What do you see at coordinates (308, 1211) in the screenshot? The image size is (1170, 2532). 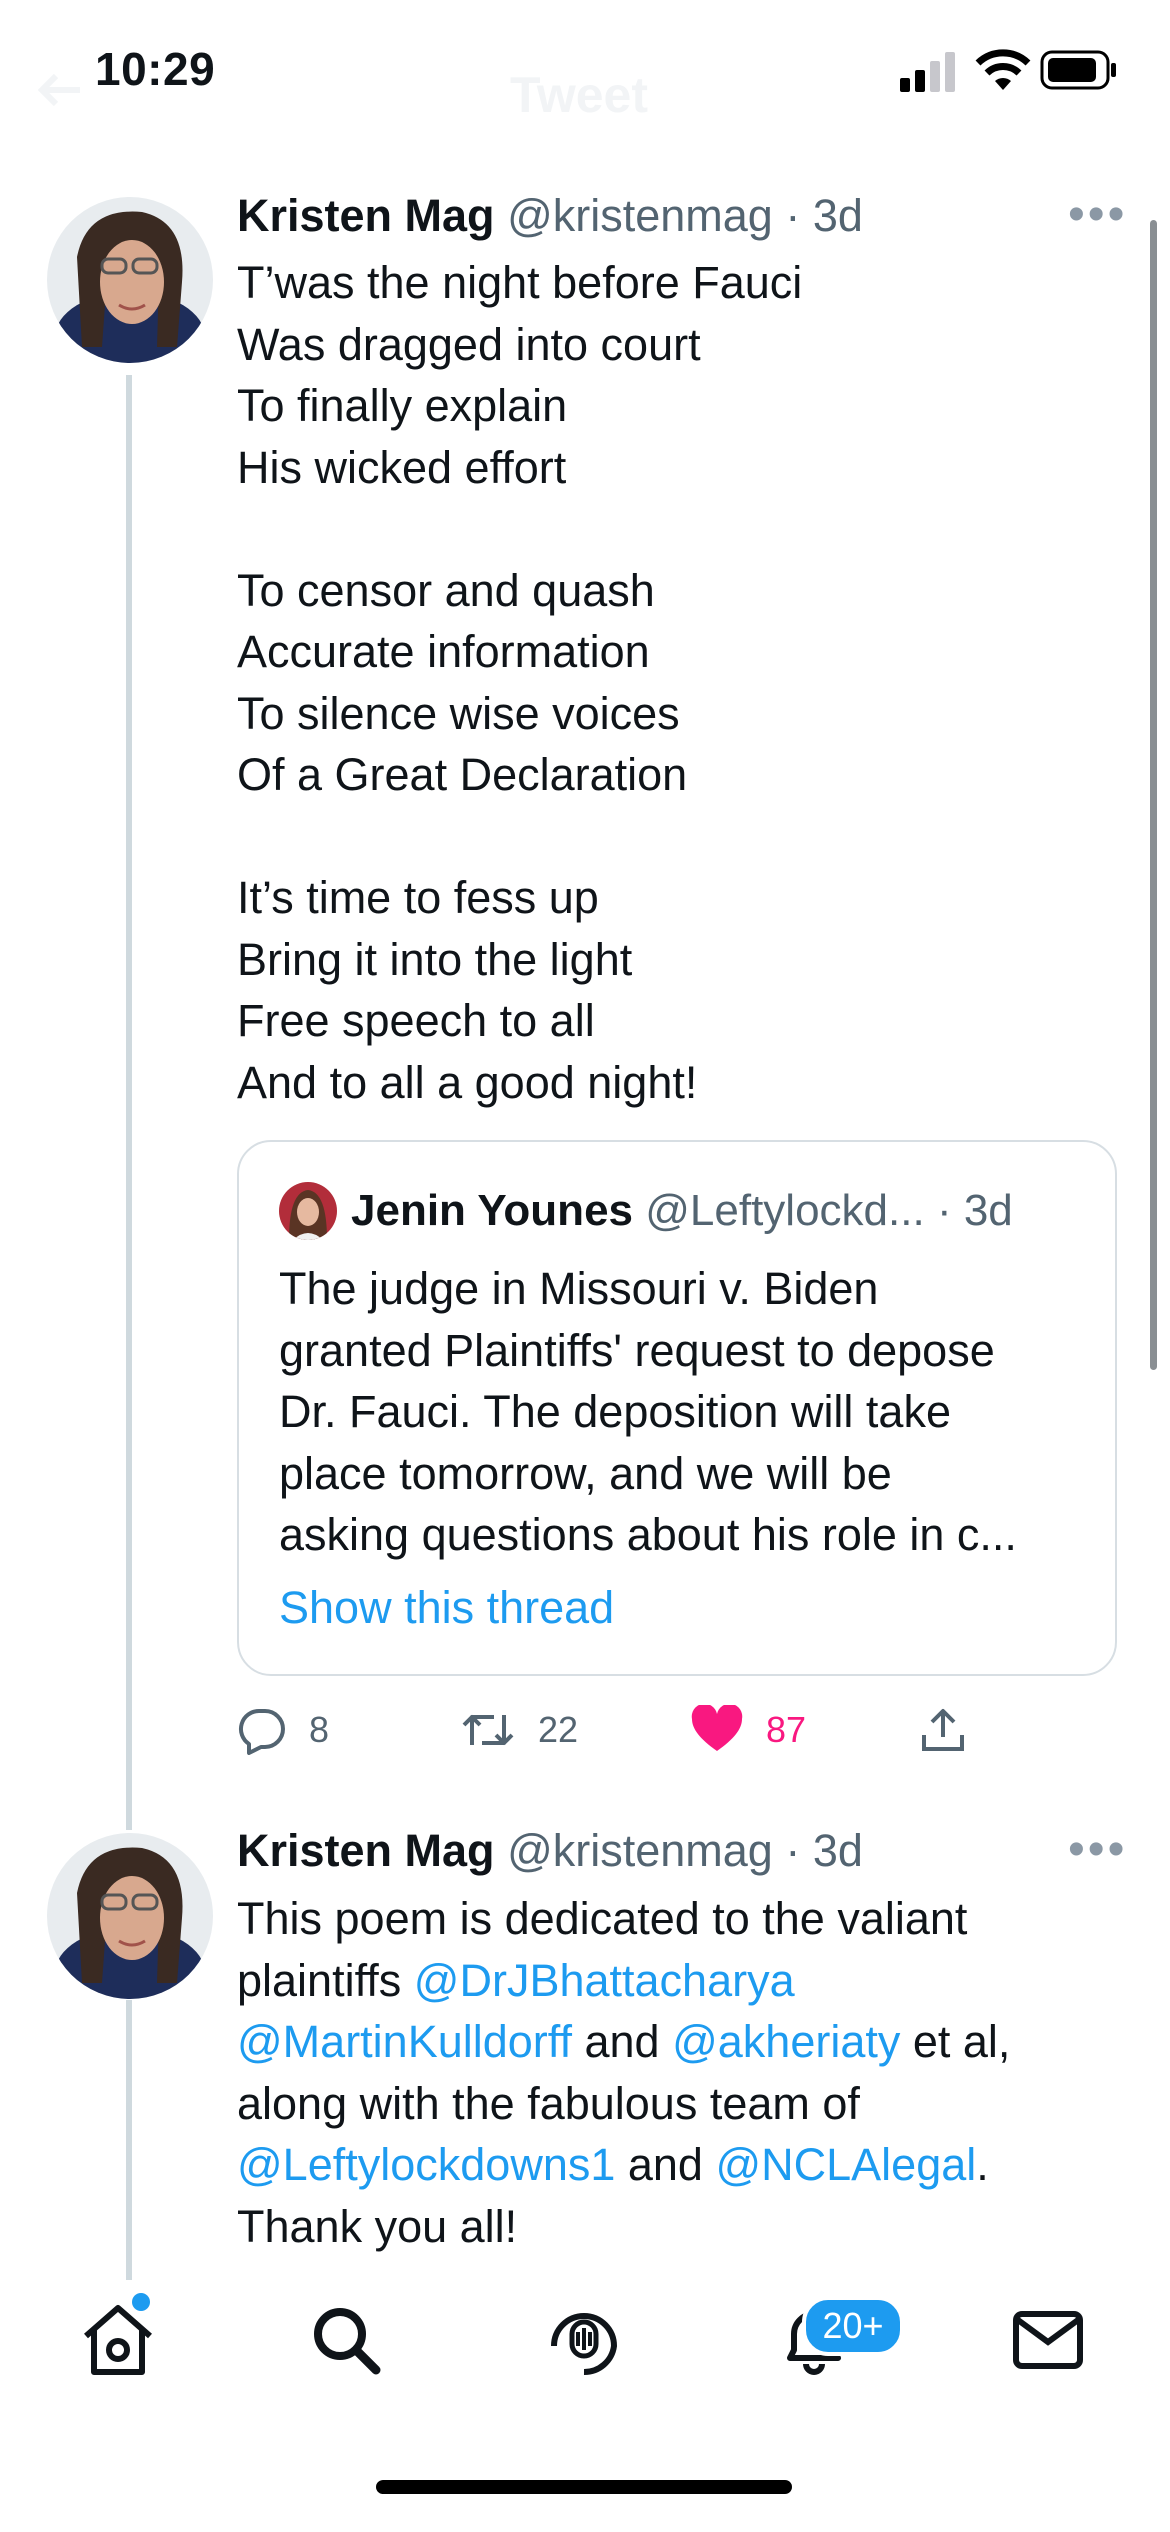 I see `quote-avatar` at bounding box center [308, 1211].